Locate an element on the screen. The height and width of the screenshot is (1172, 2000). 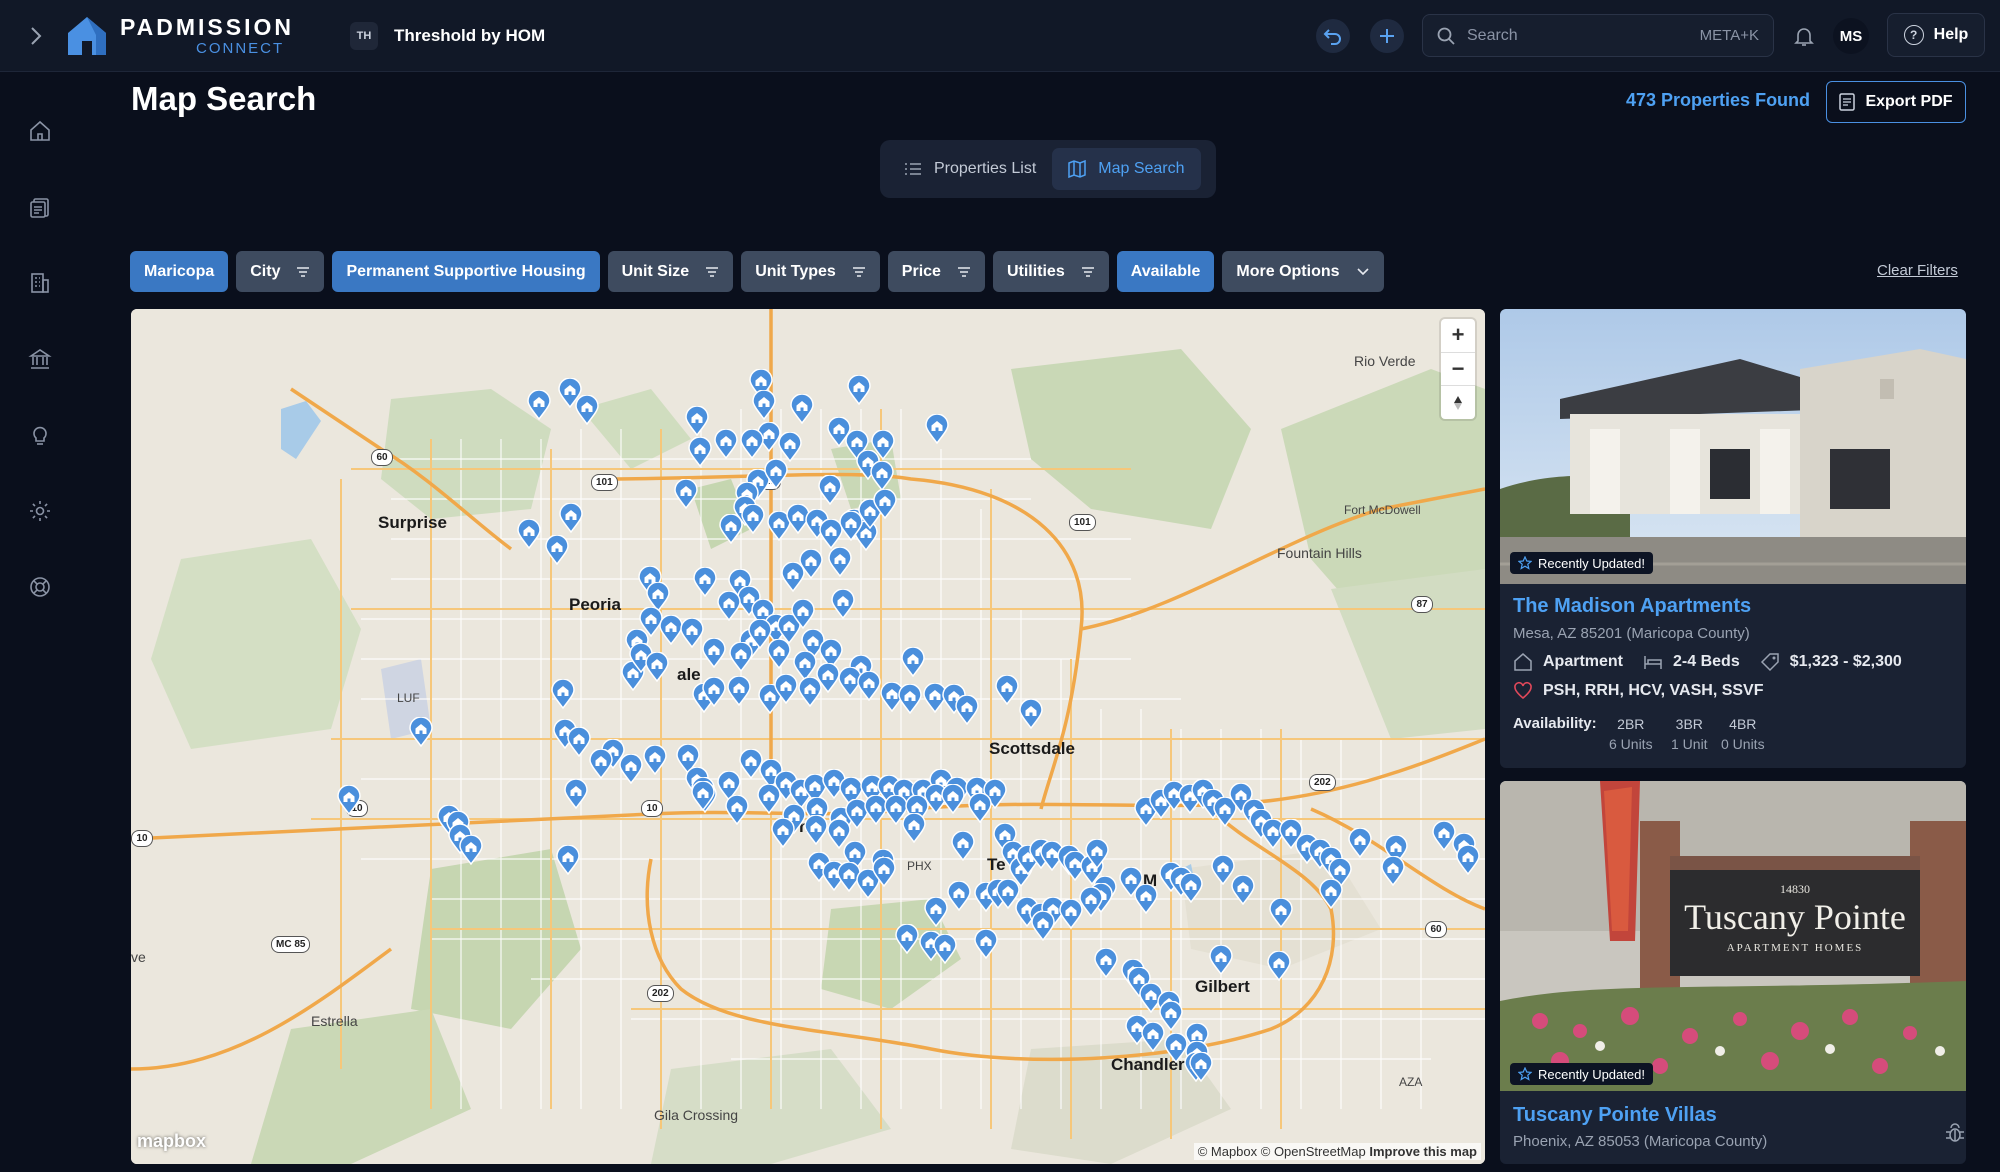
improve-map-link: Improve this map is located at coordinates (1423, 1151).